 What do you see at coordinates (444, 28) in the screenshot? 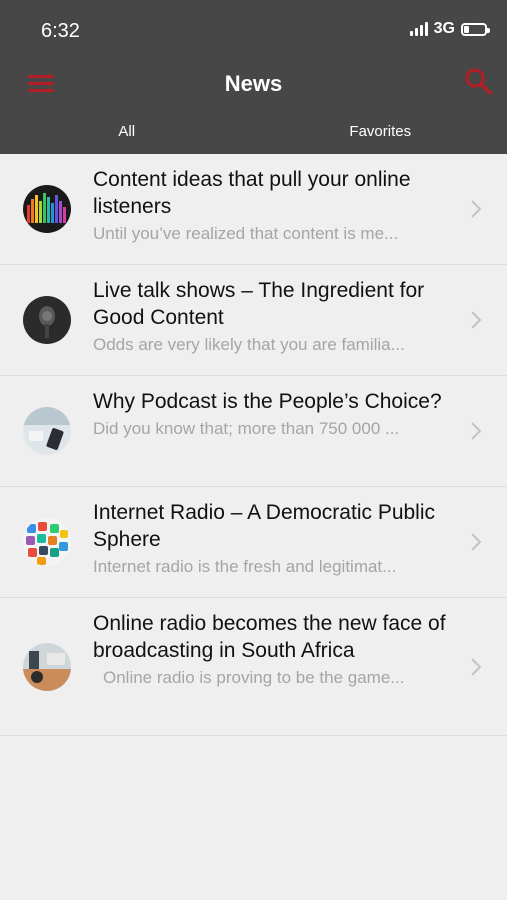
I see `network-type: 3G` at bounding box center [444, 28].